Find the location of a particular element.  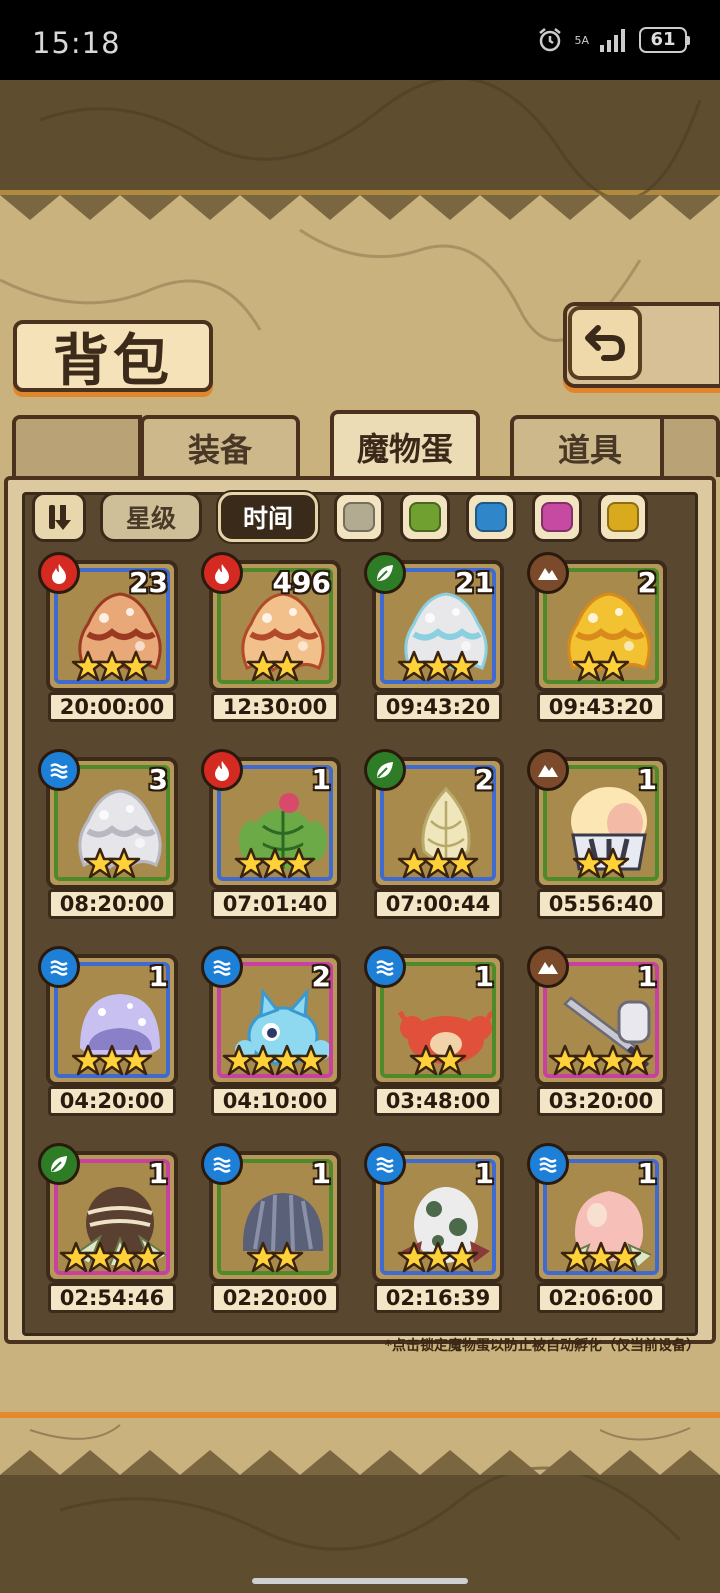

green-swatch is located at coordinates (425, 517).